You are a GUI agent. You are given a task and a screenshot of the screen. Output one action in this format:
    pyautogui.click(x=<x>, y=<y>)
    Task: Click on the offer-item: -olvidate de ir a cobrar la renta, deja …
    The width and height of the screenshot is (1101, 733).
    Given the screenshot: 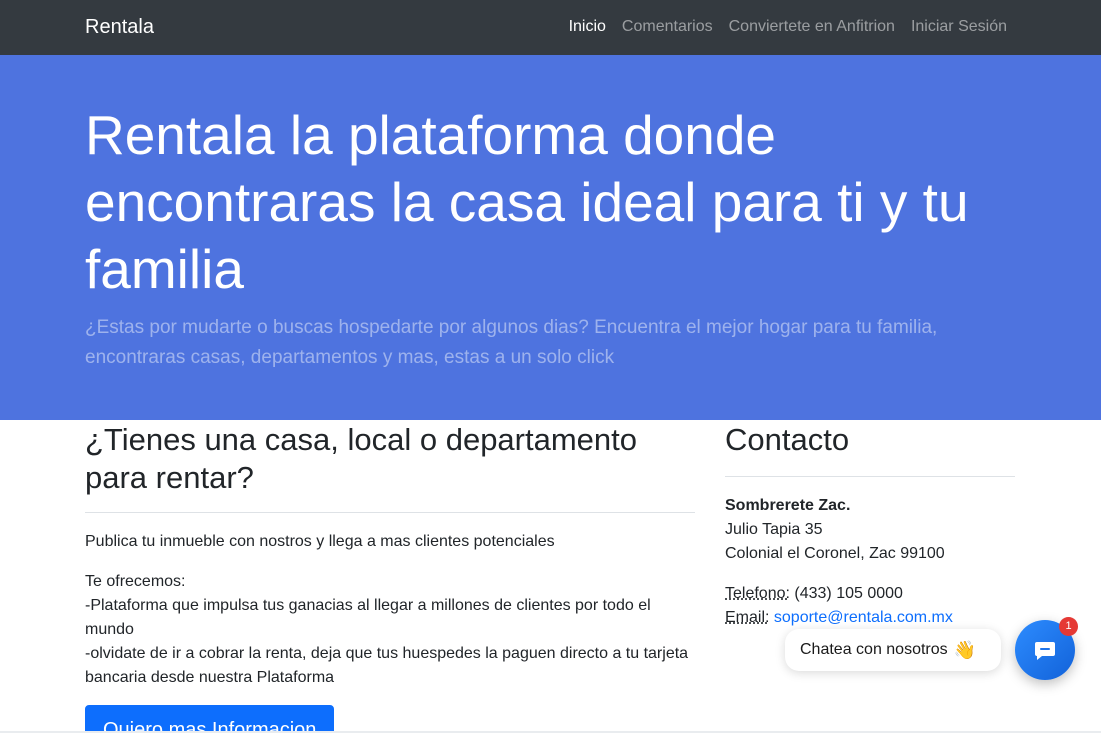 What is the action you would take?
    pyautogui.click(x=387, y=665)
    